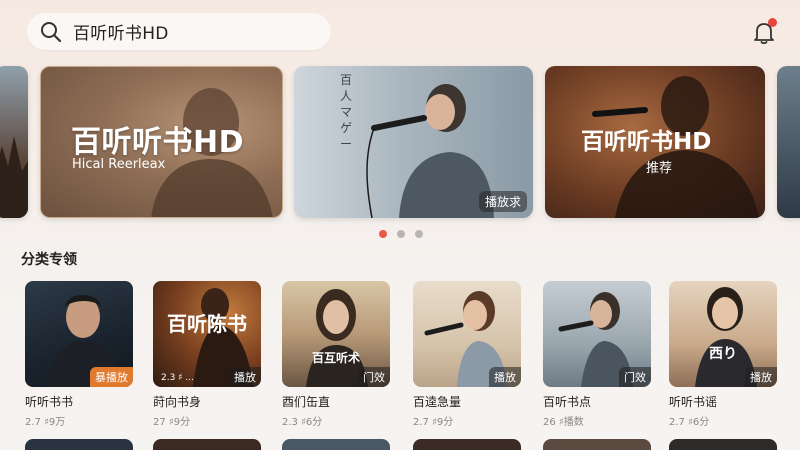 The height and width of the screenshot is (450, 800). I want to click on book-meta: 27 ♯9分, so click(172, 422).